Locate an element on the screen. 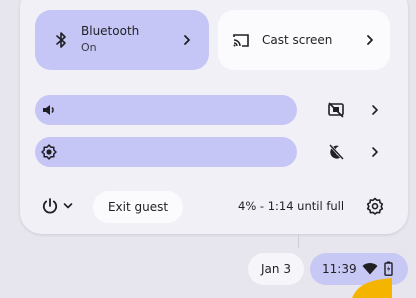  settings-button is located at coordinates (375, 206).